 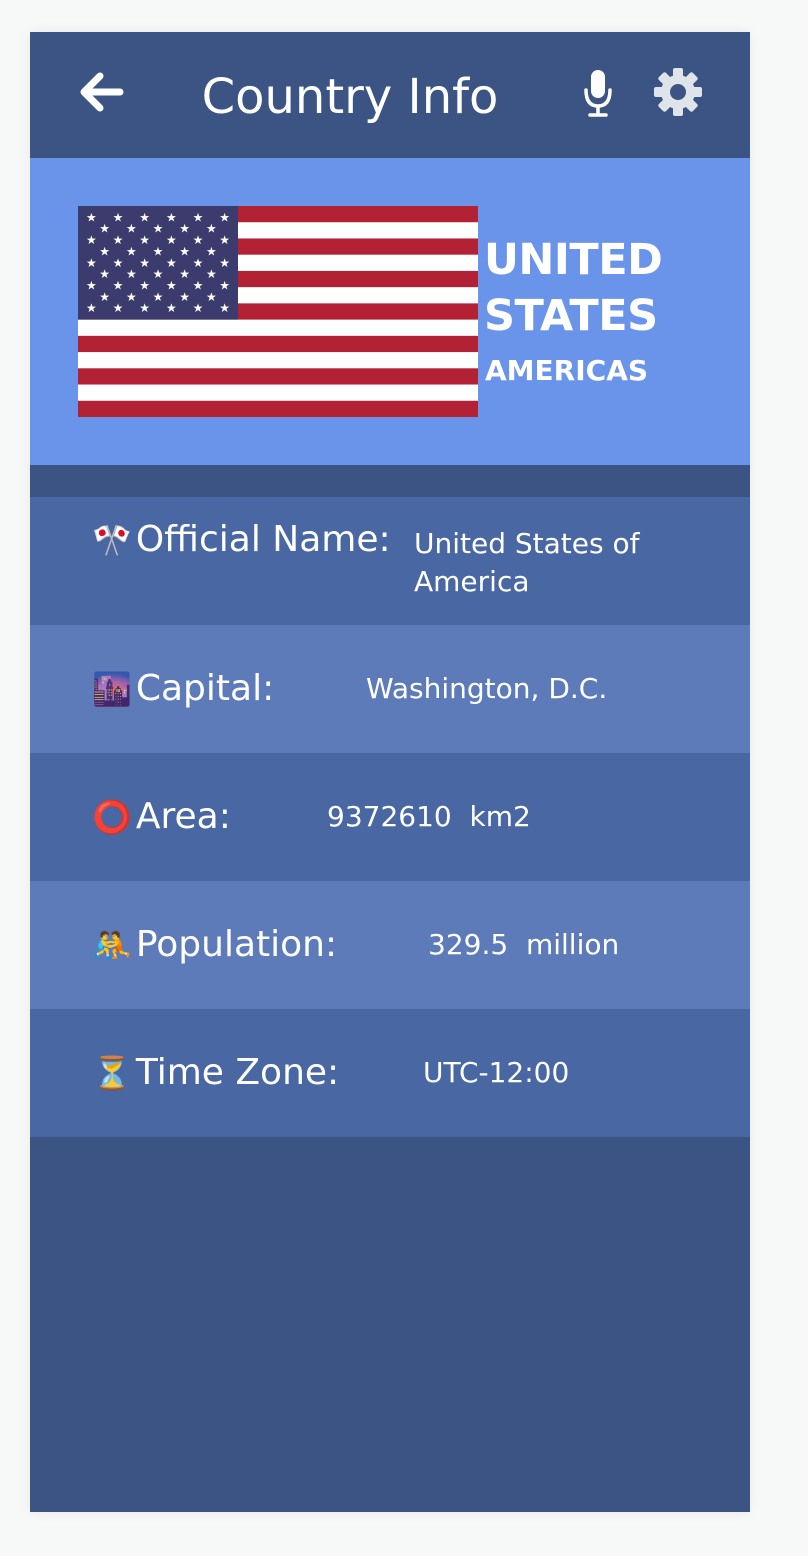 I want to click on info-row-time-zone: ⏳ Time Zone: UTC-12:00, so click(x=390, y=1073).